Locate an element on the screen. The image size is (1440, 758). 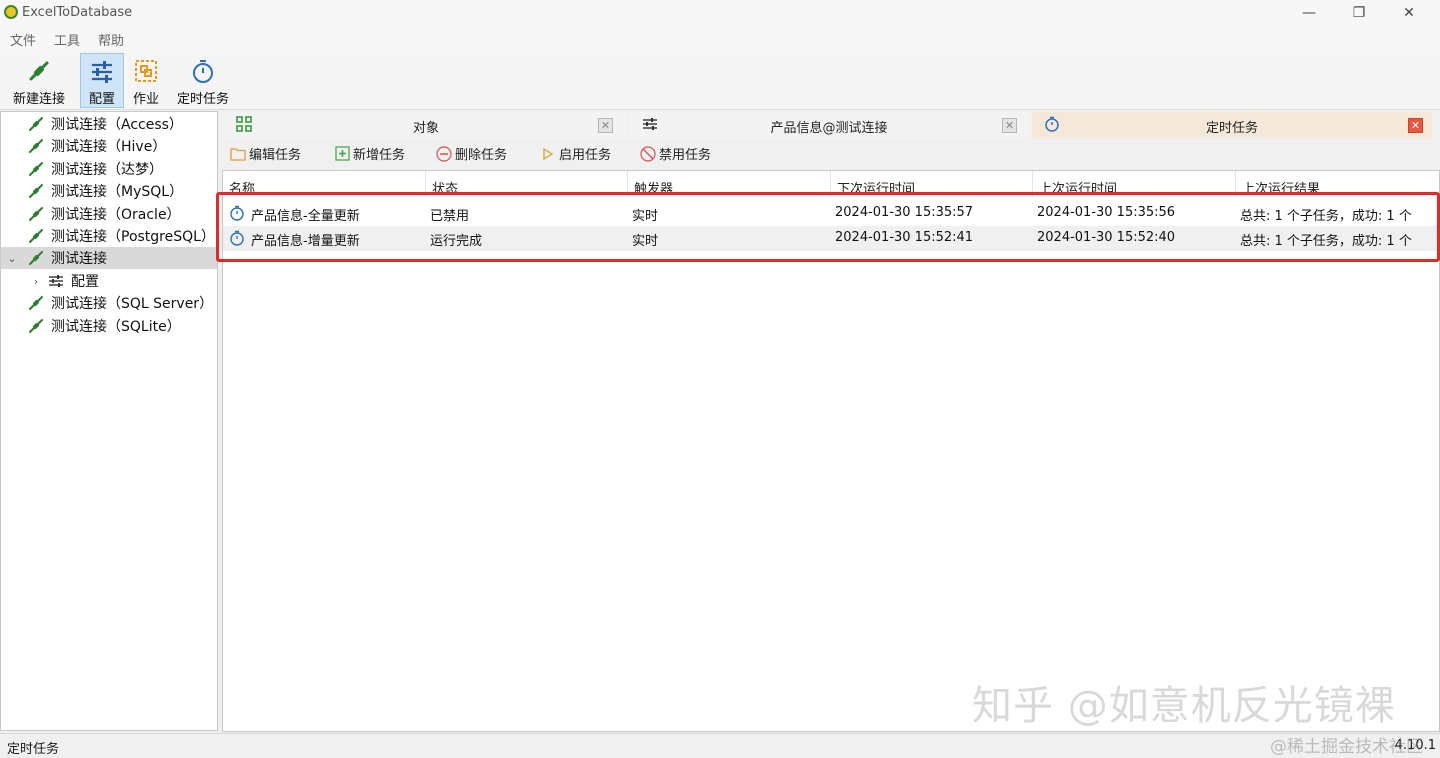
tab-strip: 对象 ✕ 产品信息@测试连接 ✕ 定时任务 ✕ is located at coordinates (832, 125).